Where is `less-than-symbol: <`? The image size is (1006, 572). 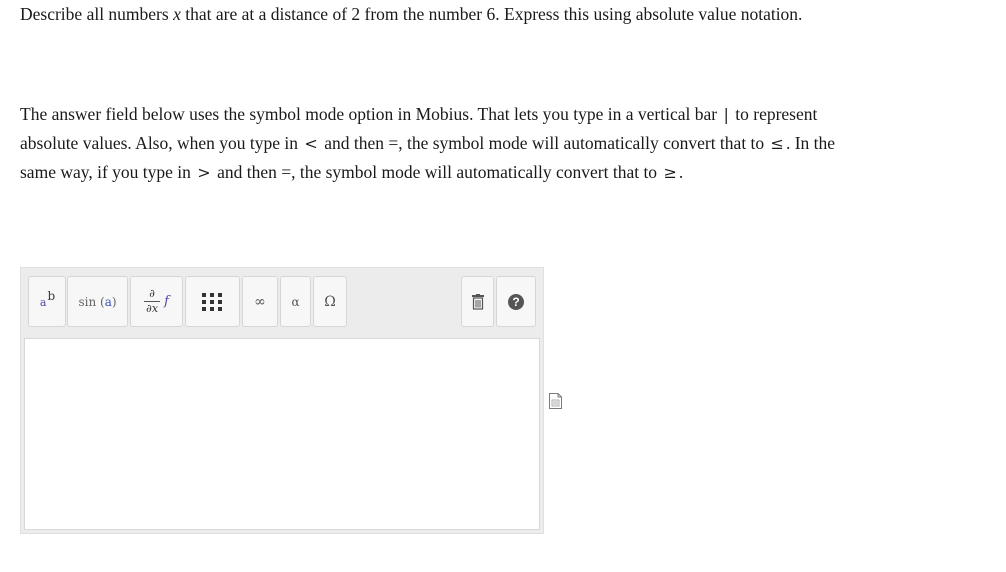
less-than-symbol: < is located at coordinates (311, 143).